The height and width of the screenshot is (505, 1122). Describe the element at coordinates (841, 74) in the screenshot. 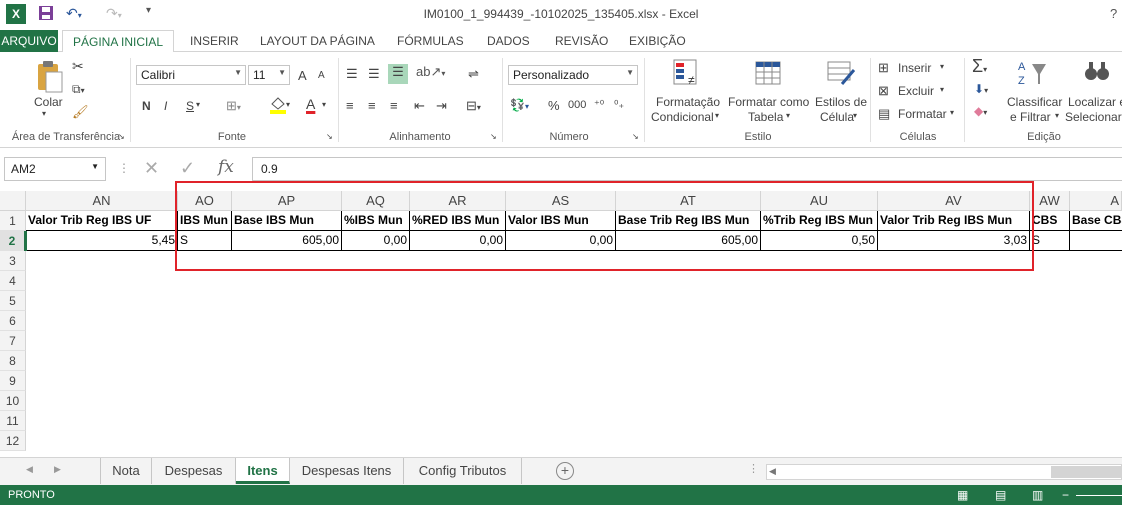

I see `cell-styles-icon` at that location.